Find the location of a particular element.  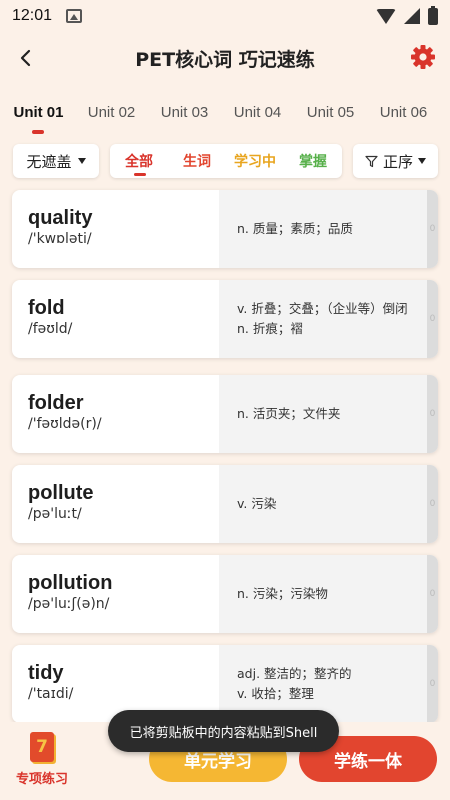

word-status-filter: 全部 生词 学习中 掌握 is located at coordinates (226, 161).